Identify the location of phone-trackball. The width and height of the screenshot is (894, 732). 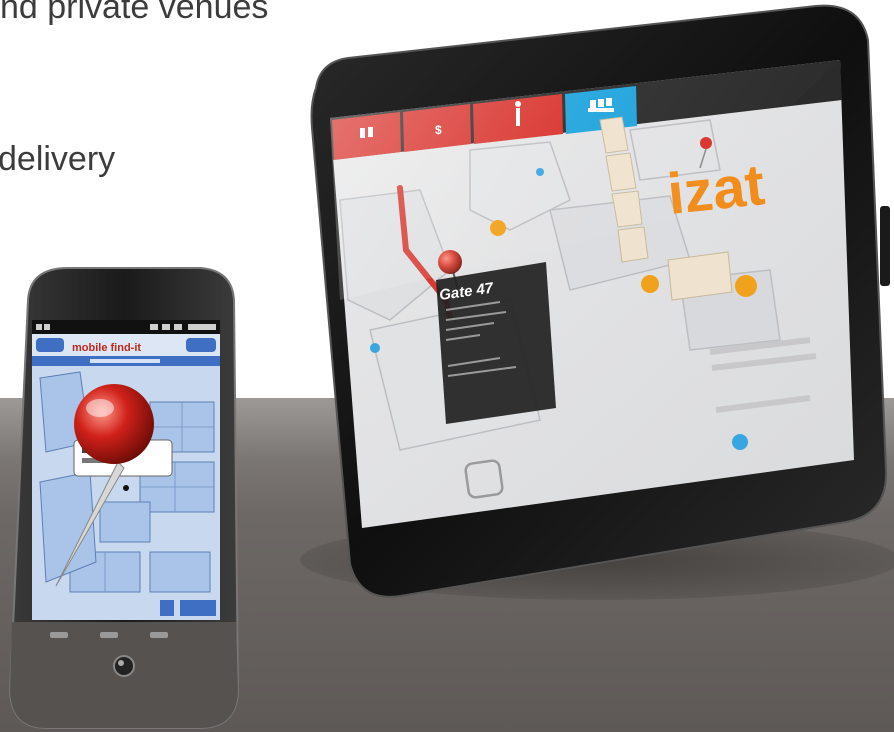
(124, 666).